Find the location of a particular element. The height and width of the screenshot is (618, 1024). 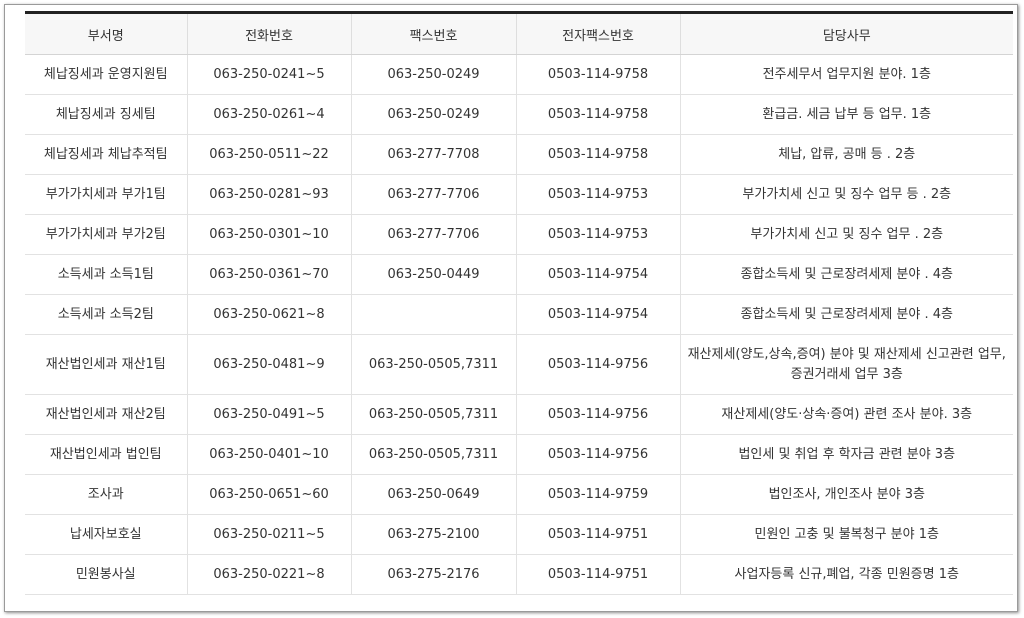

duties-cell: 체납, 압류, 공매 등 . 2층 is located at coordinates (846, 154).